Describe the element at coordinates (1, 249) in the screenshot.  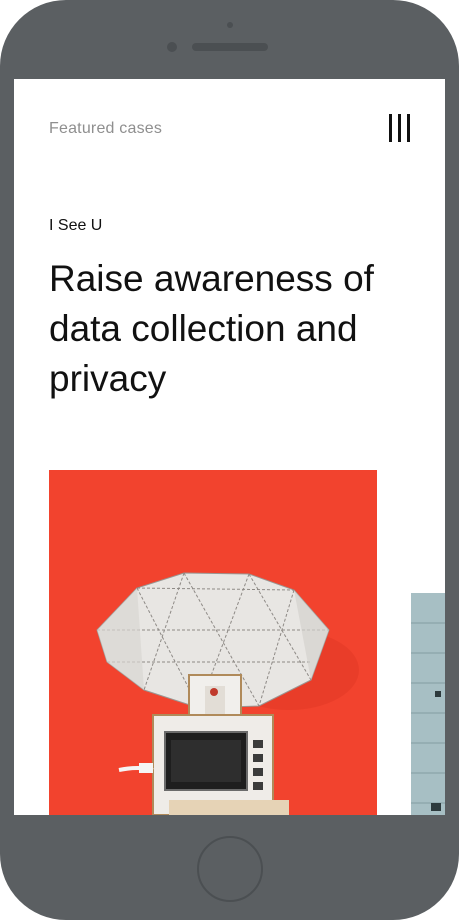
I see `volume-down-button` at that location.